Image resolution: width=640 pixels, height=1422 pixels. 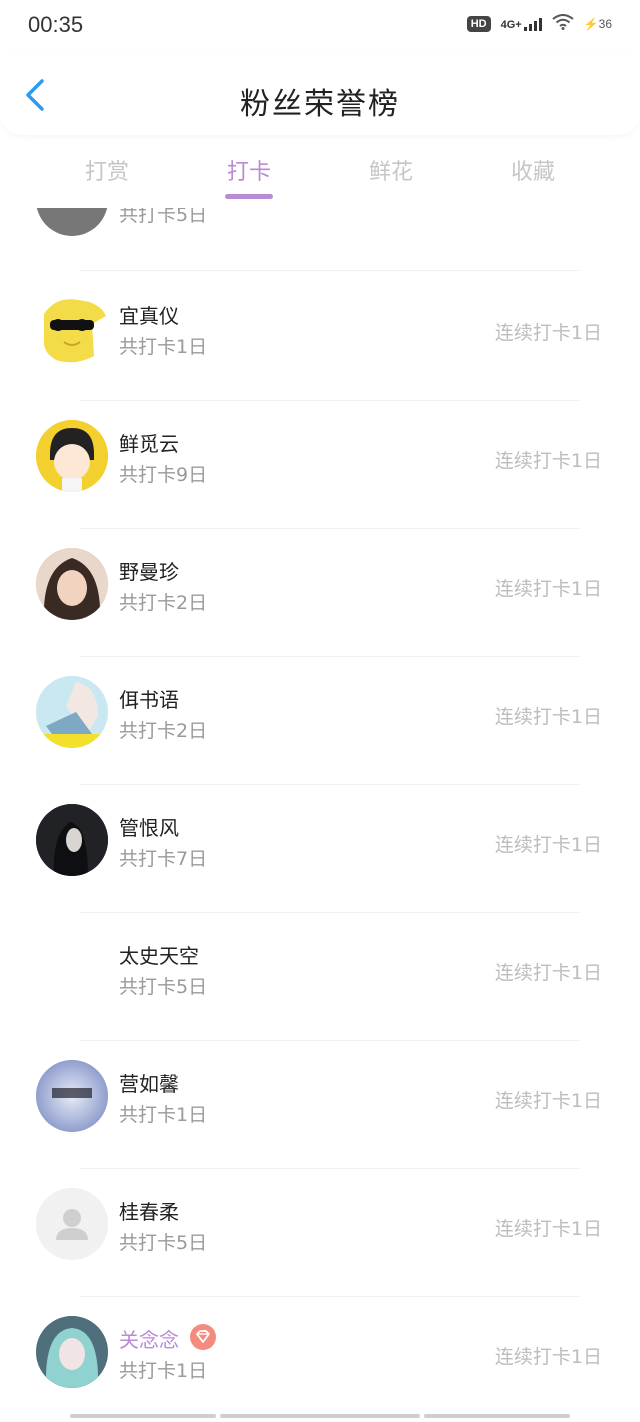 I want to click on user-name: 佴书语, so click(x=149, y=700).